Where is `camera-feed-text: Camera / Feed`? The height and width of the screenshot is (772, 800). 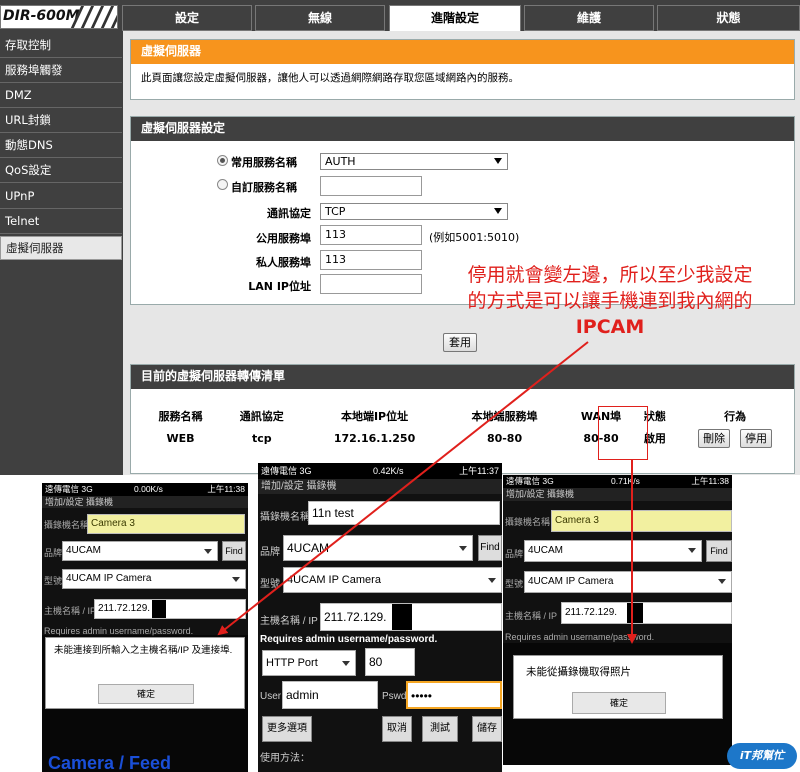 camera-feed-text: Camera / Feed is located at coordinates (110, 762).